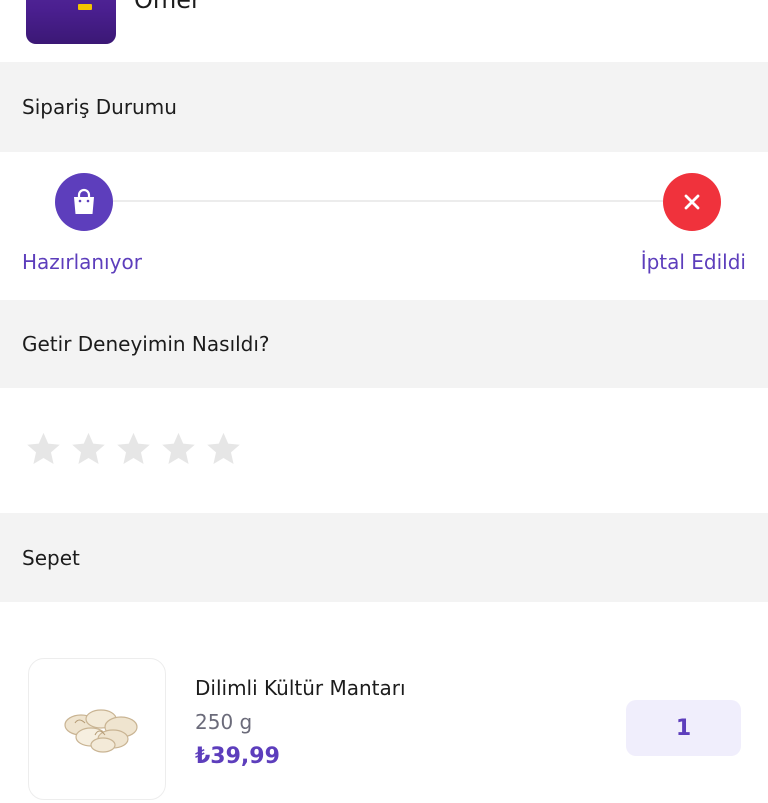  Describe the element at coordinates (85, 7) in the screenshot. I see `avatar-logo-patch` at that location.